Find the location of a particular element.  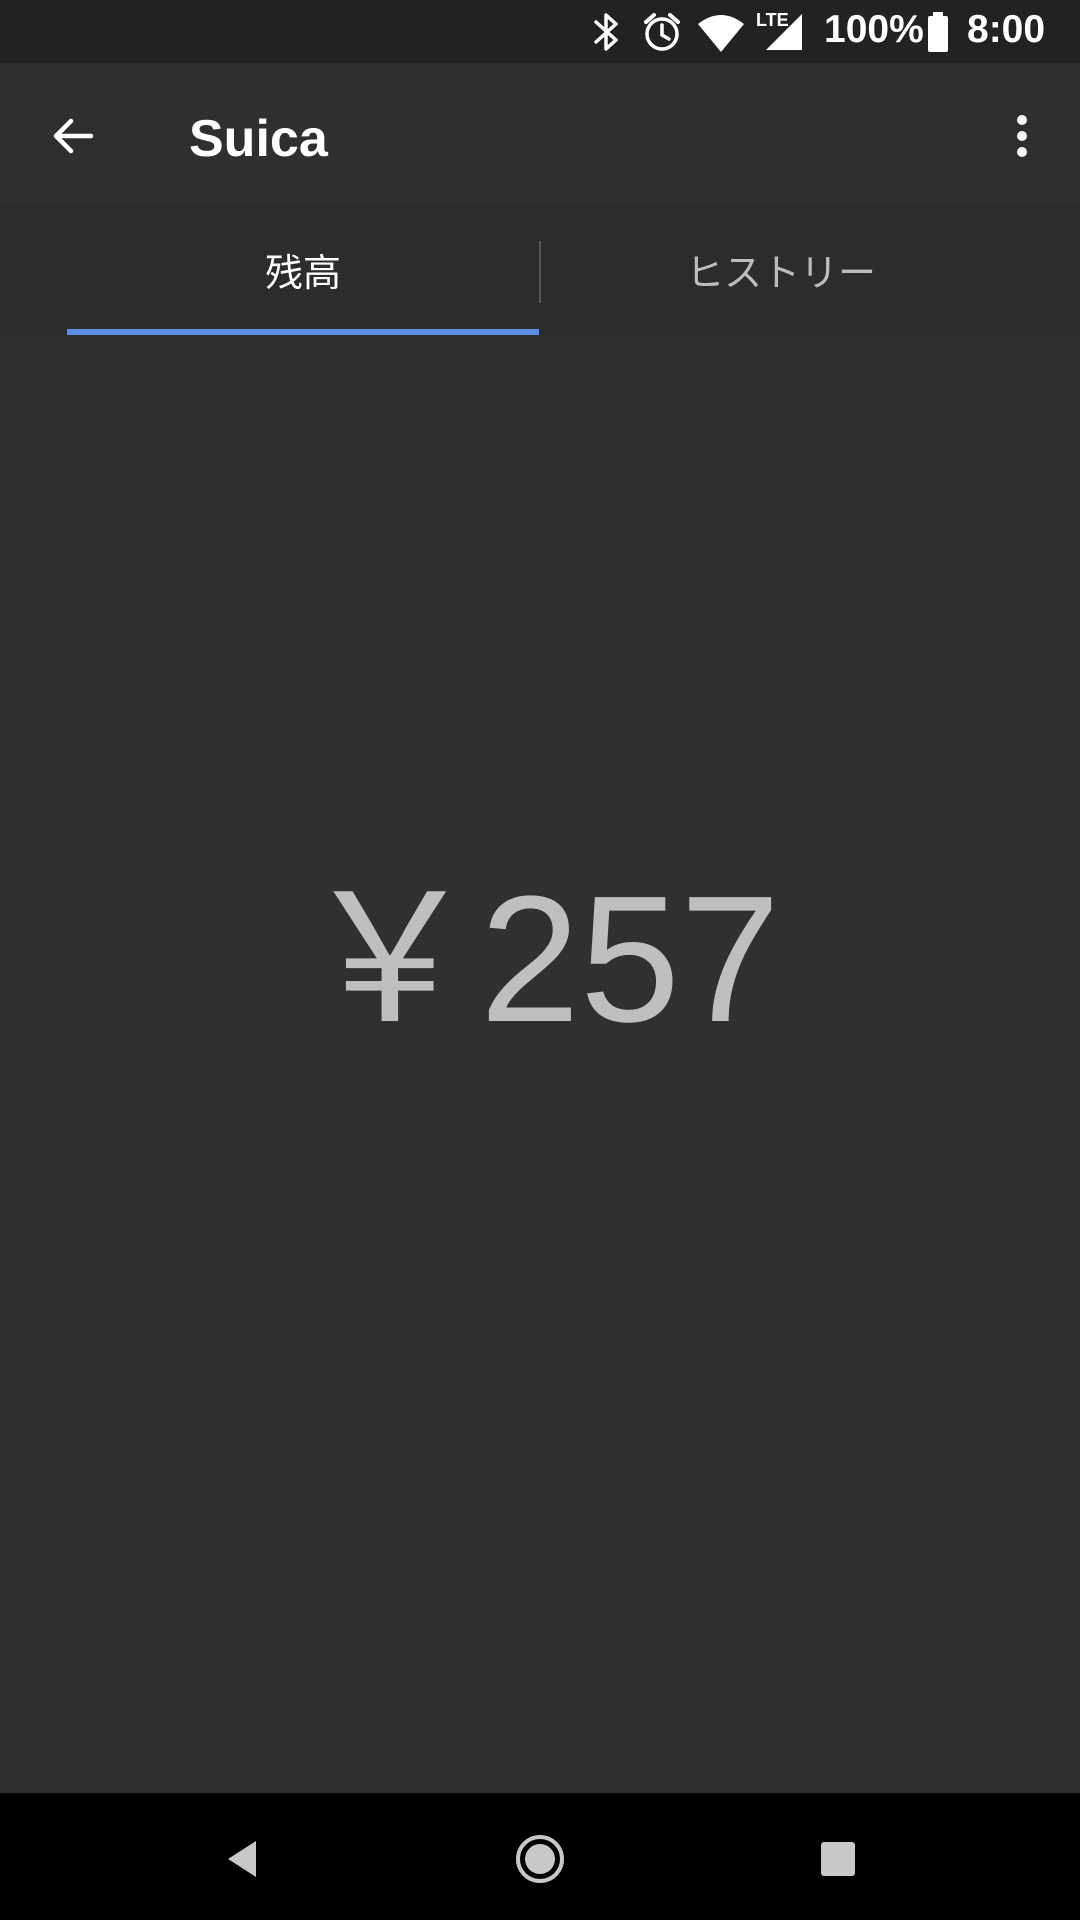

bluetooth-icon is located at coordinates (606, 32).